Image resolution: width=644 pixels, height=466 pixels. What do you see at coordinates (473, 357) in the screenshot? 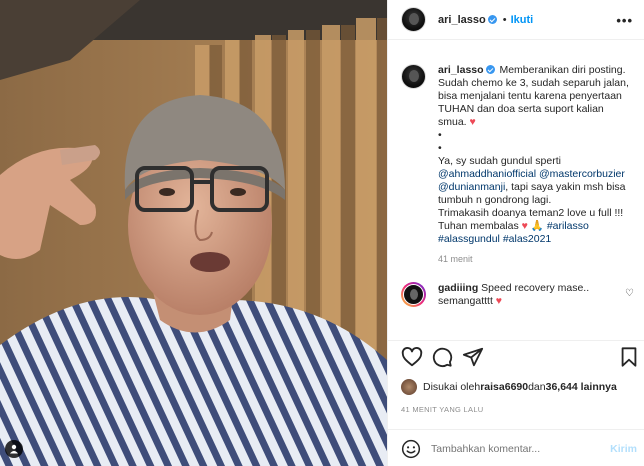
I see `share-icon` at bounding box center [473, 357].